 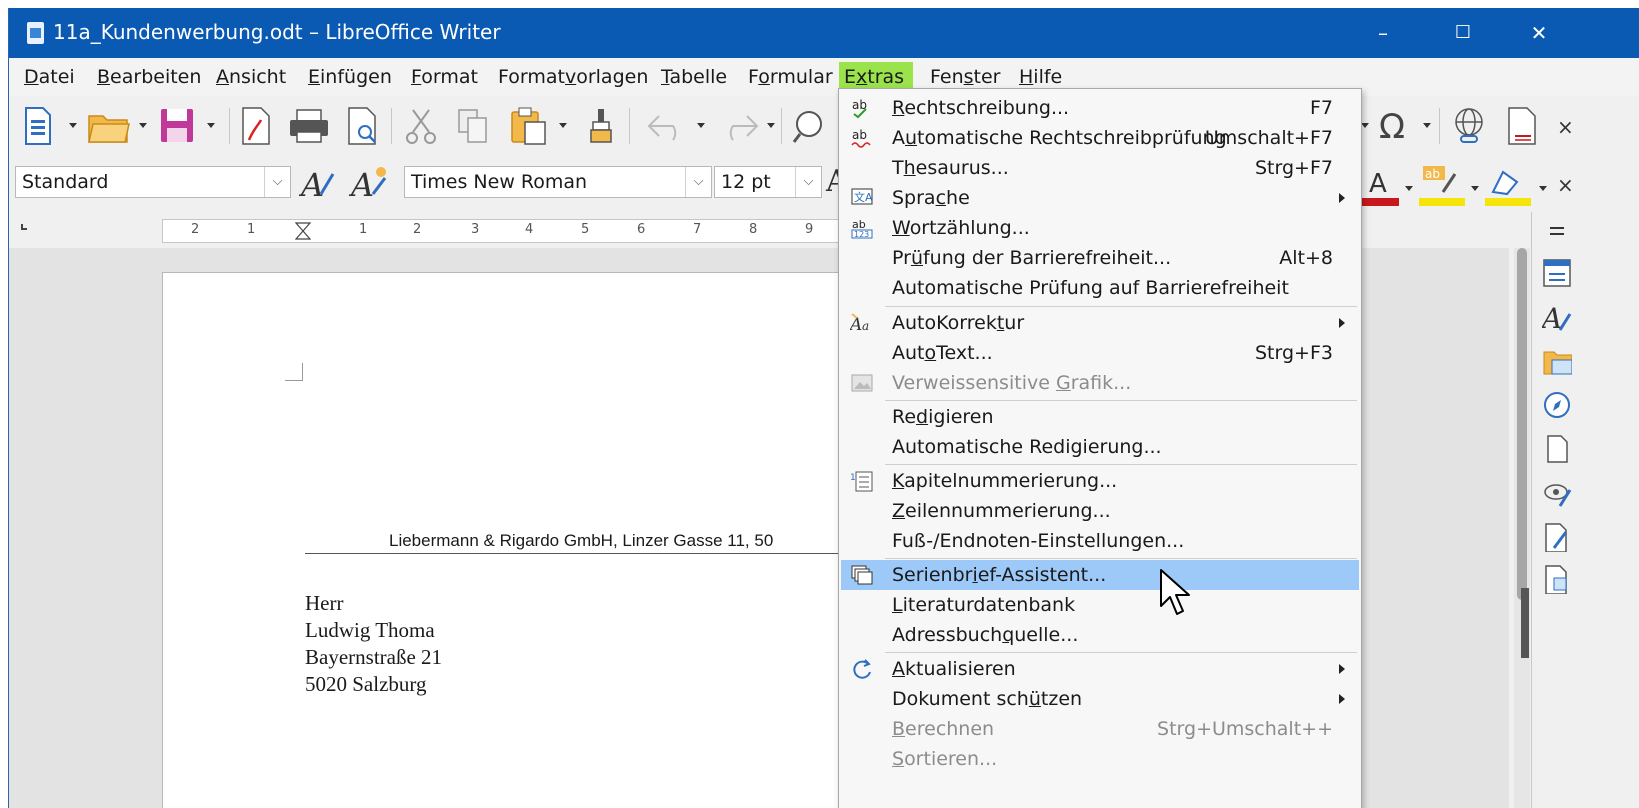 I want to click on sidebar-menu-icon, so click(x=1557, y=233).